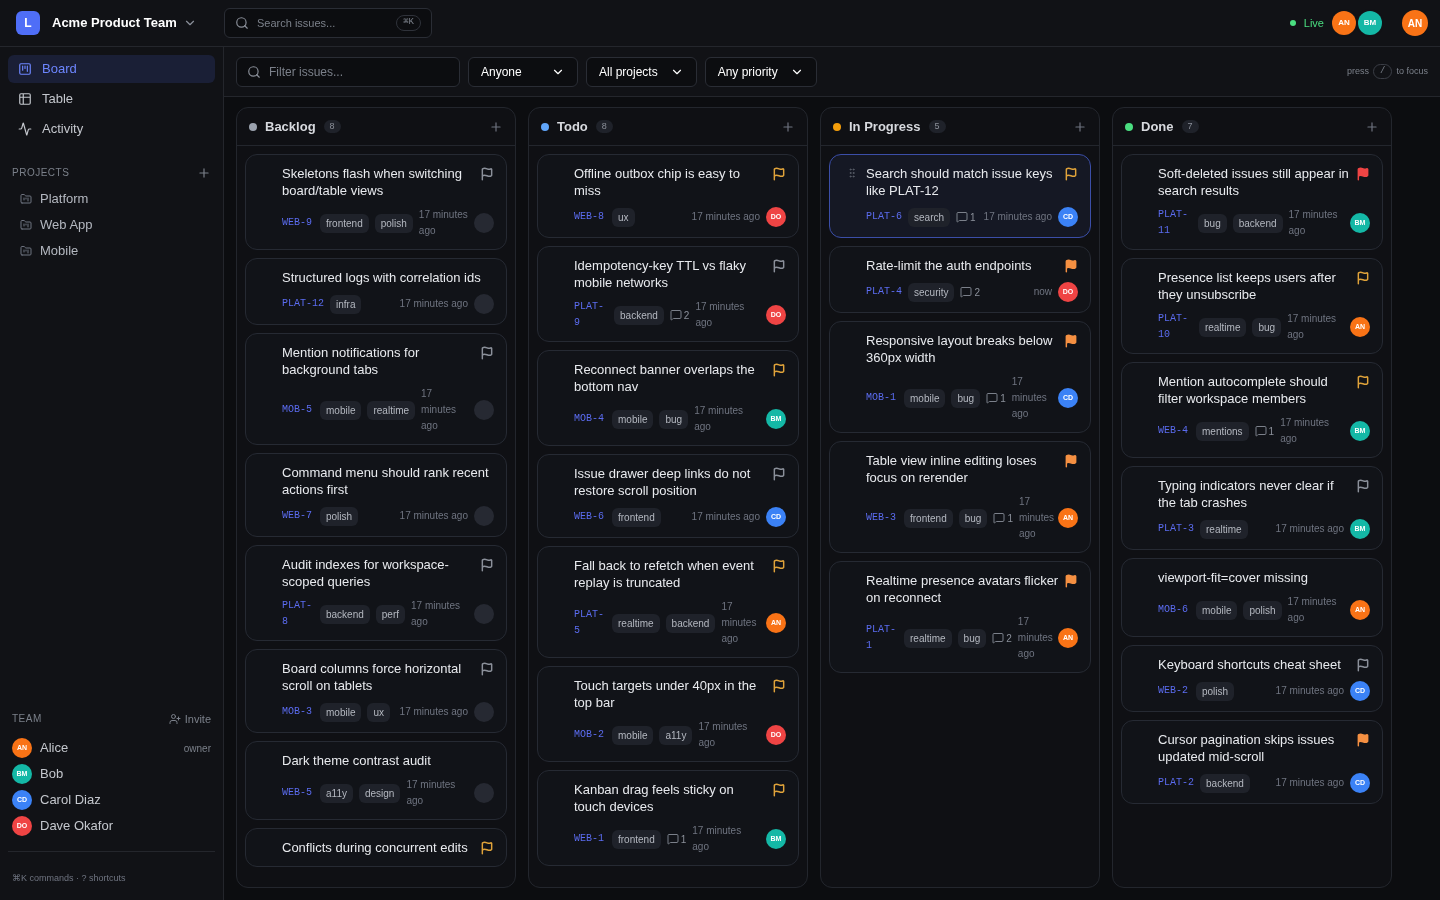  Describe the element at coordinates (882, 638) in the screenshot. I see `issue-key: PLAT-1` at that location.